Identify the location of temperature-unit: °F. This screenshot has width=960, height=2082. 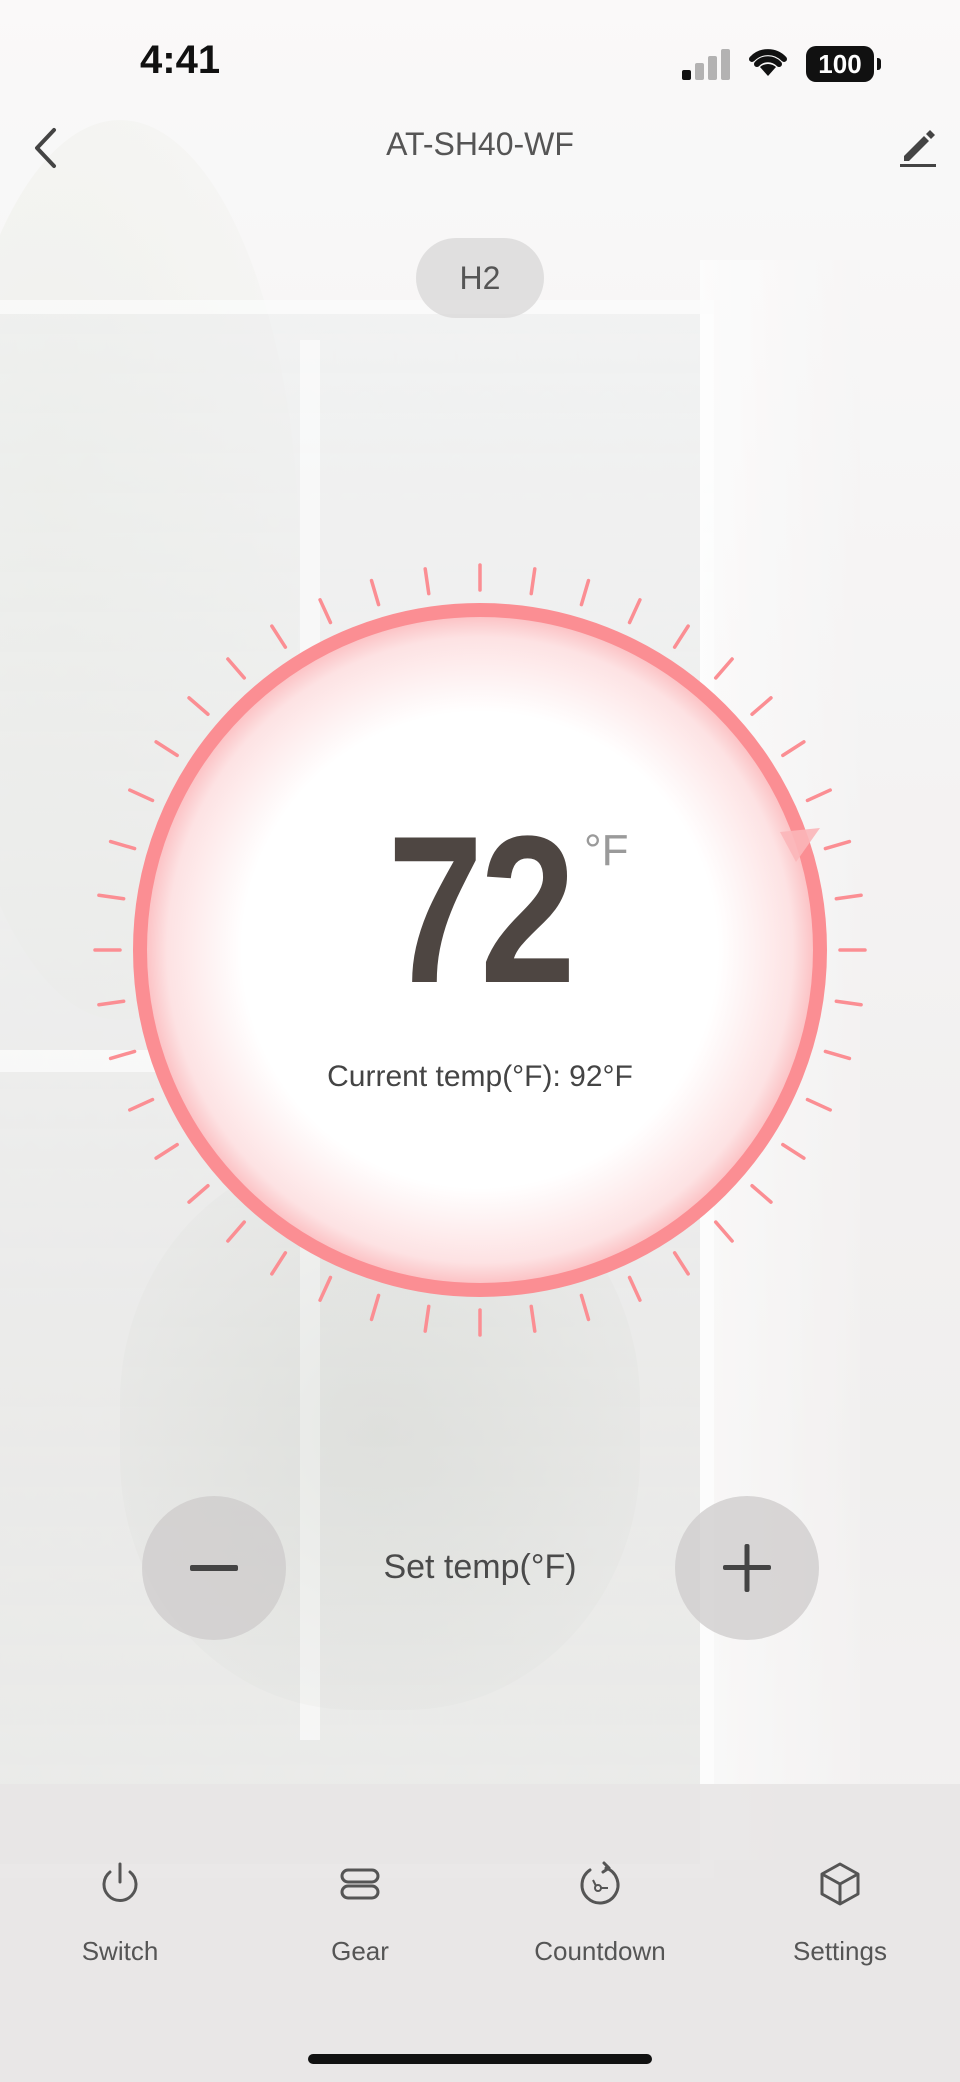
(606, 850).